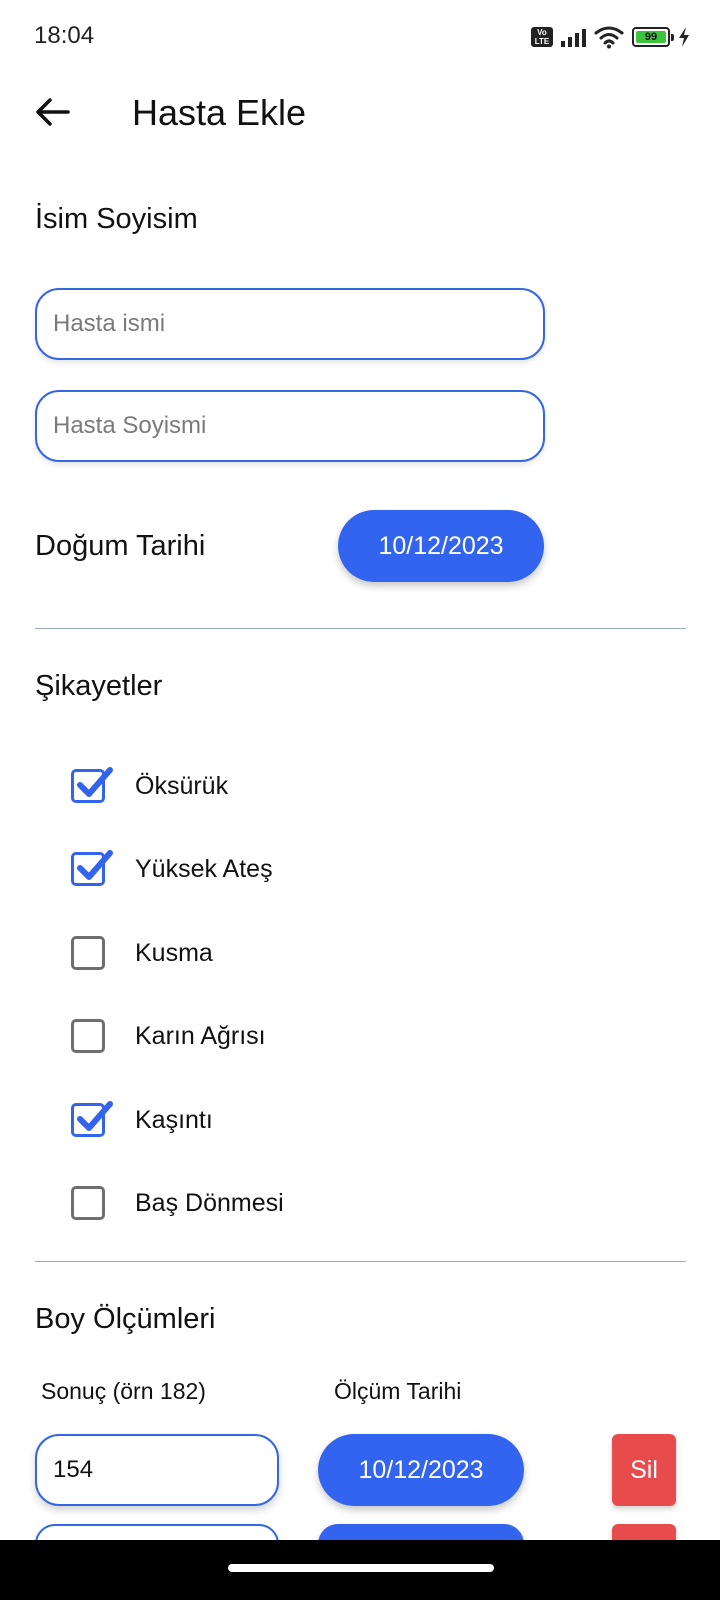 Image resolution: width=720 pixels, height=1600 pixels. What do you see at coordinates (116, 219) in the screenshot?
I see `name-section-title: İsim Soyisim` at bounding box center [116, 219].